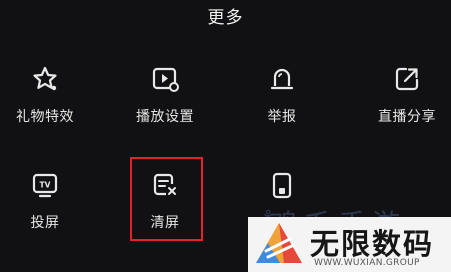 This screenshot has width=451, height=272. I want to click on menu-item-screen-cast: TV 投屏, so click(50, 201).